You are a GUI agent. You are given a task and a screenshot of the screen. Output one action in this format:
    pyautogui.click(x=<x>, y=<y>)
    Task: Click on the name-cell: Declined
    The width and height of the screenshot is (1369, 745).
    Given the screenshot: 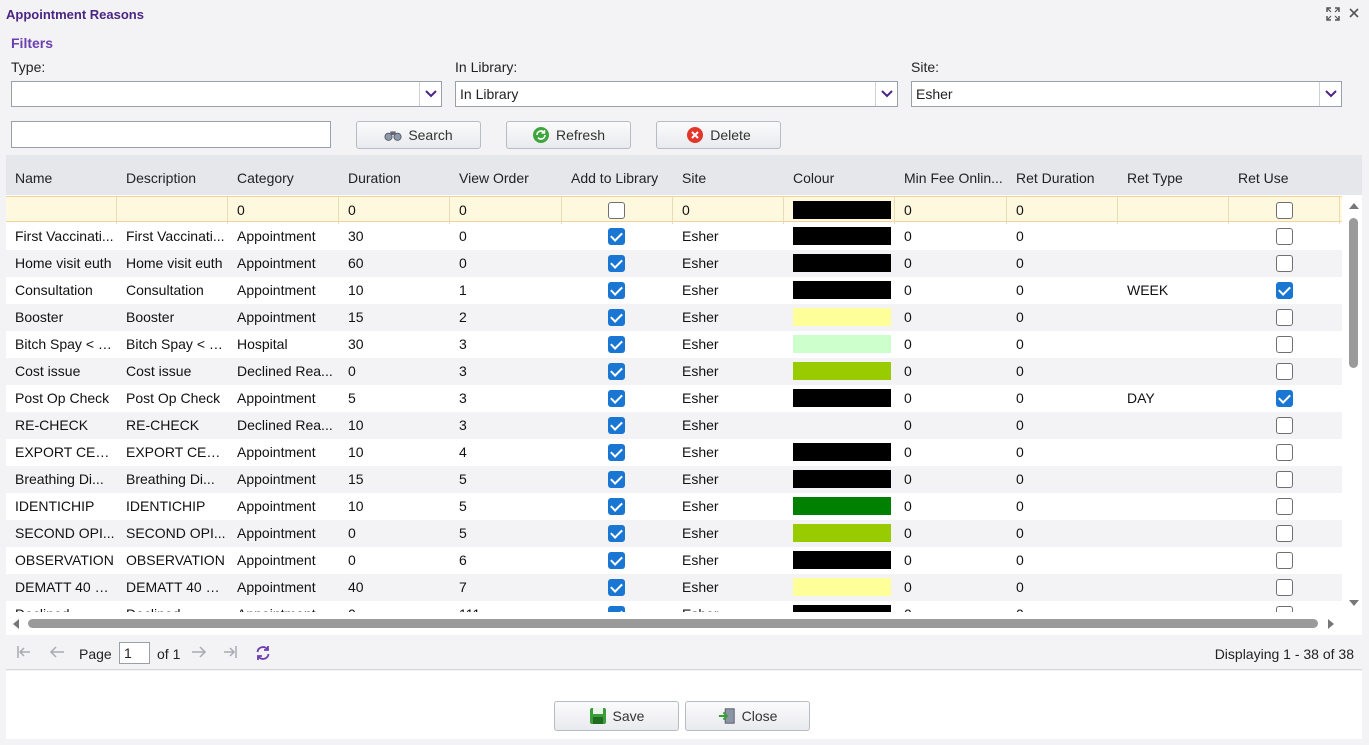 What is the action you would take?
    pyautogui.click(x=61, y=606)
    